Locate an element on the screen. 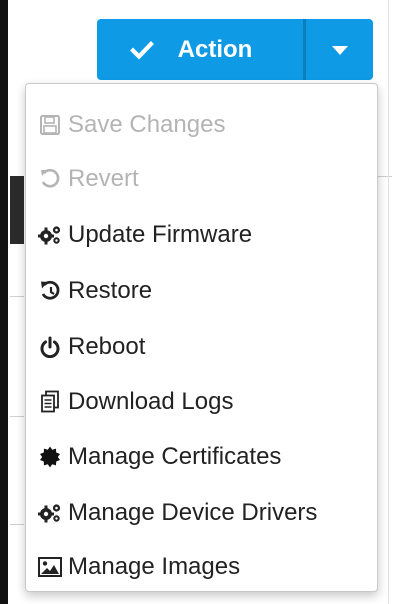 Image resolution: width=394 pixels, height=604 pixels. menu-item-manage-device-drivers: Manage Device Drivers is located at coordinates (177, 513).